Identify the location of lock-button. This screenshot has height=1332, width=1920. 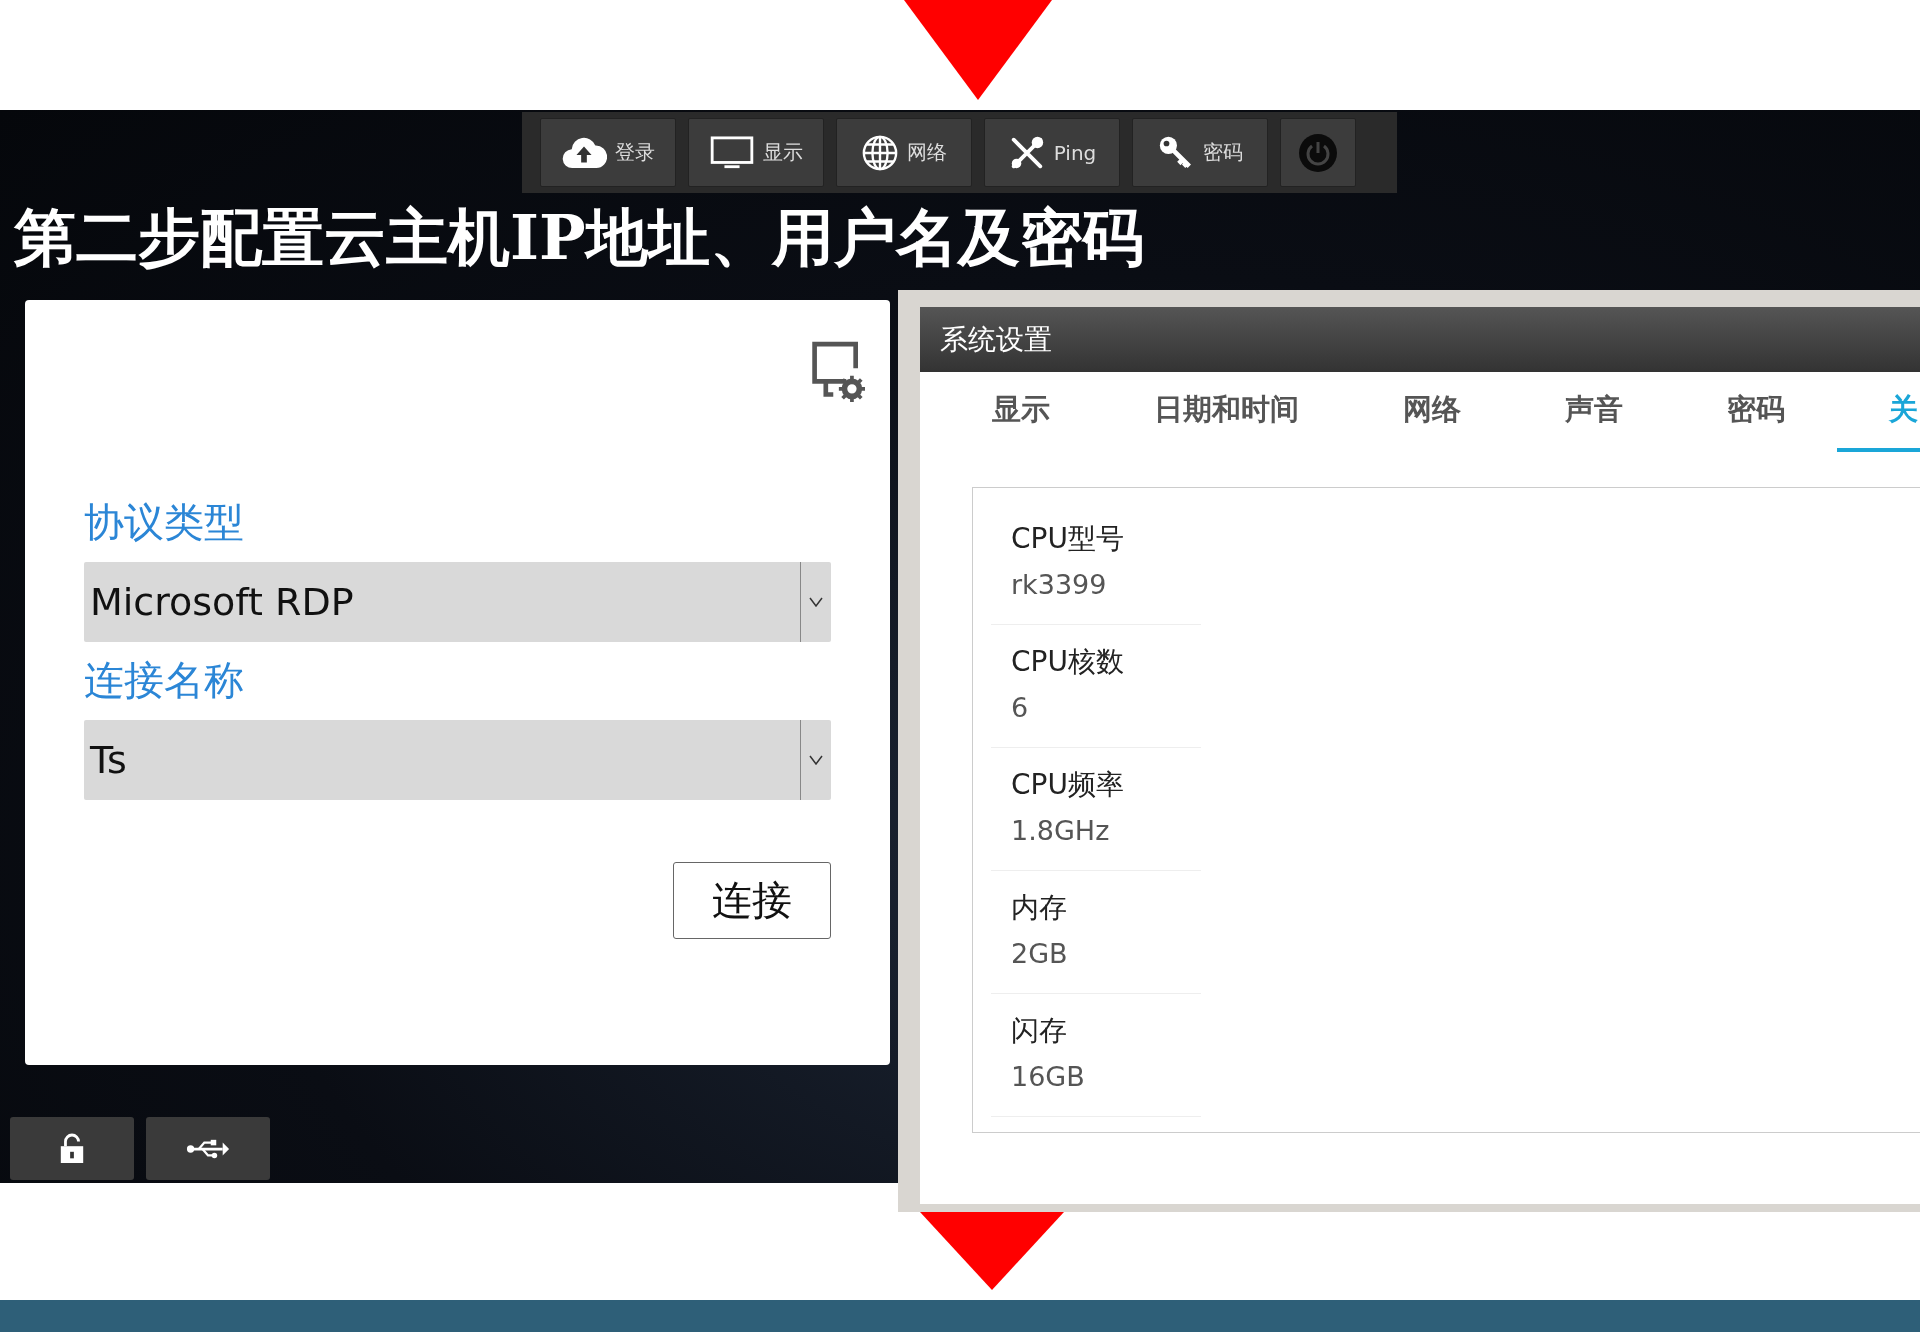
(72, 1148).